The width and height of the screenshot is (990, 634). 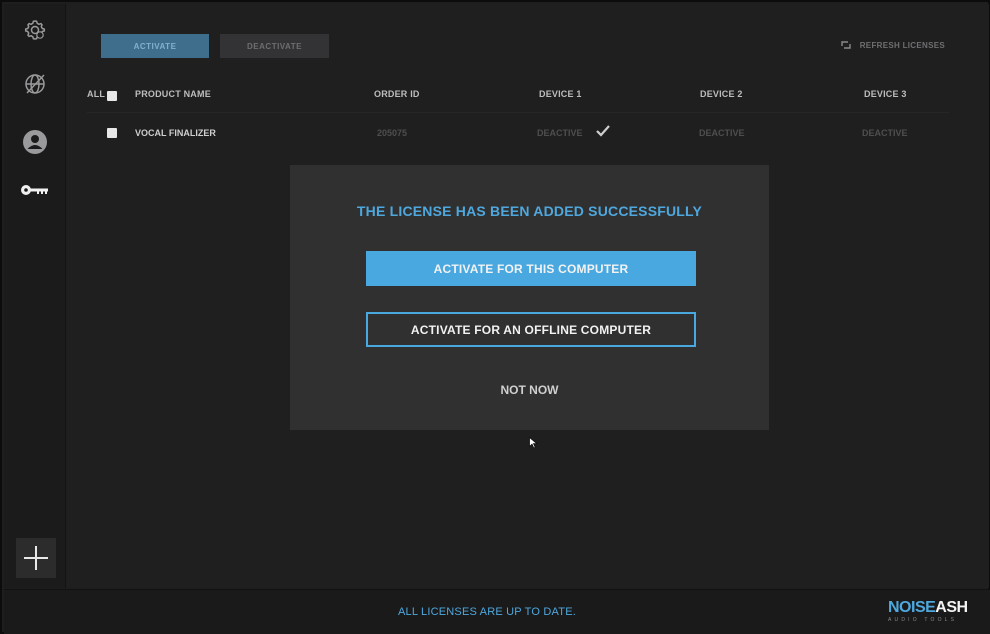 I want to click on gear-icon, so click(x=35, y=30).